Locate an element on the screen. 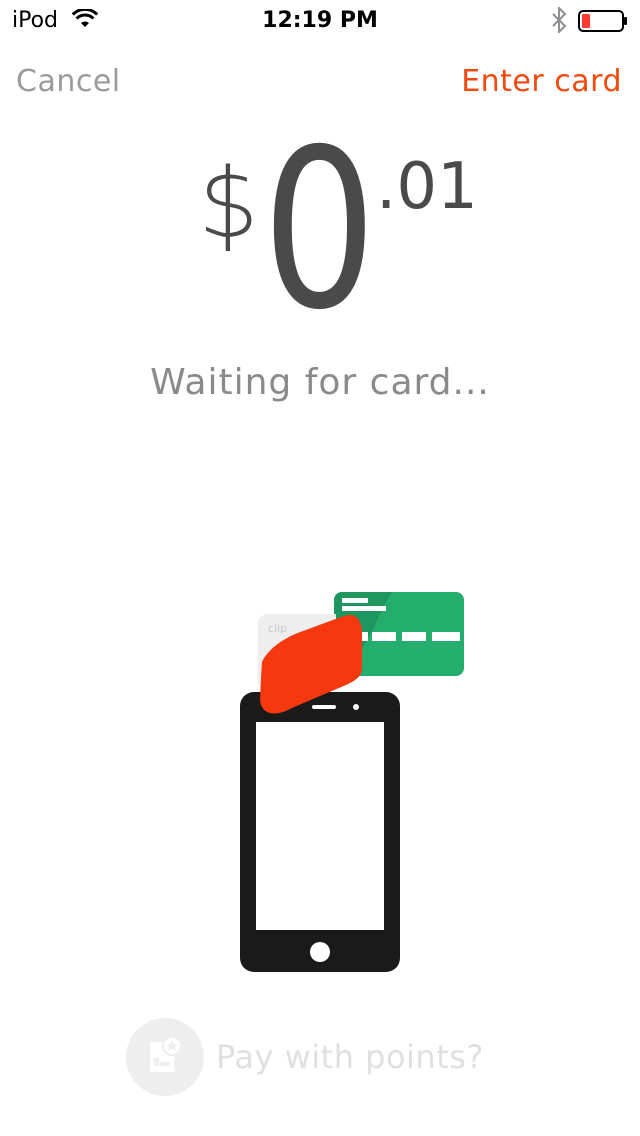 Image resolution: width=640 pixels, height=1136 pixels. card-reader-illustration: clip is located at coordinates (352, 782).